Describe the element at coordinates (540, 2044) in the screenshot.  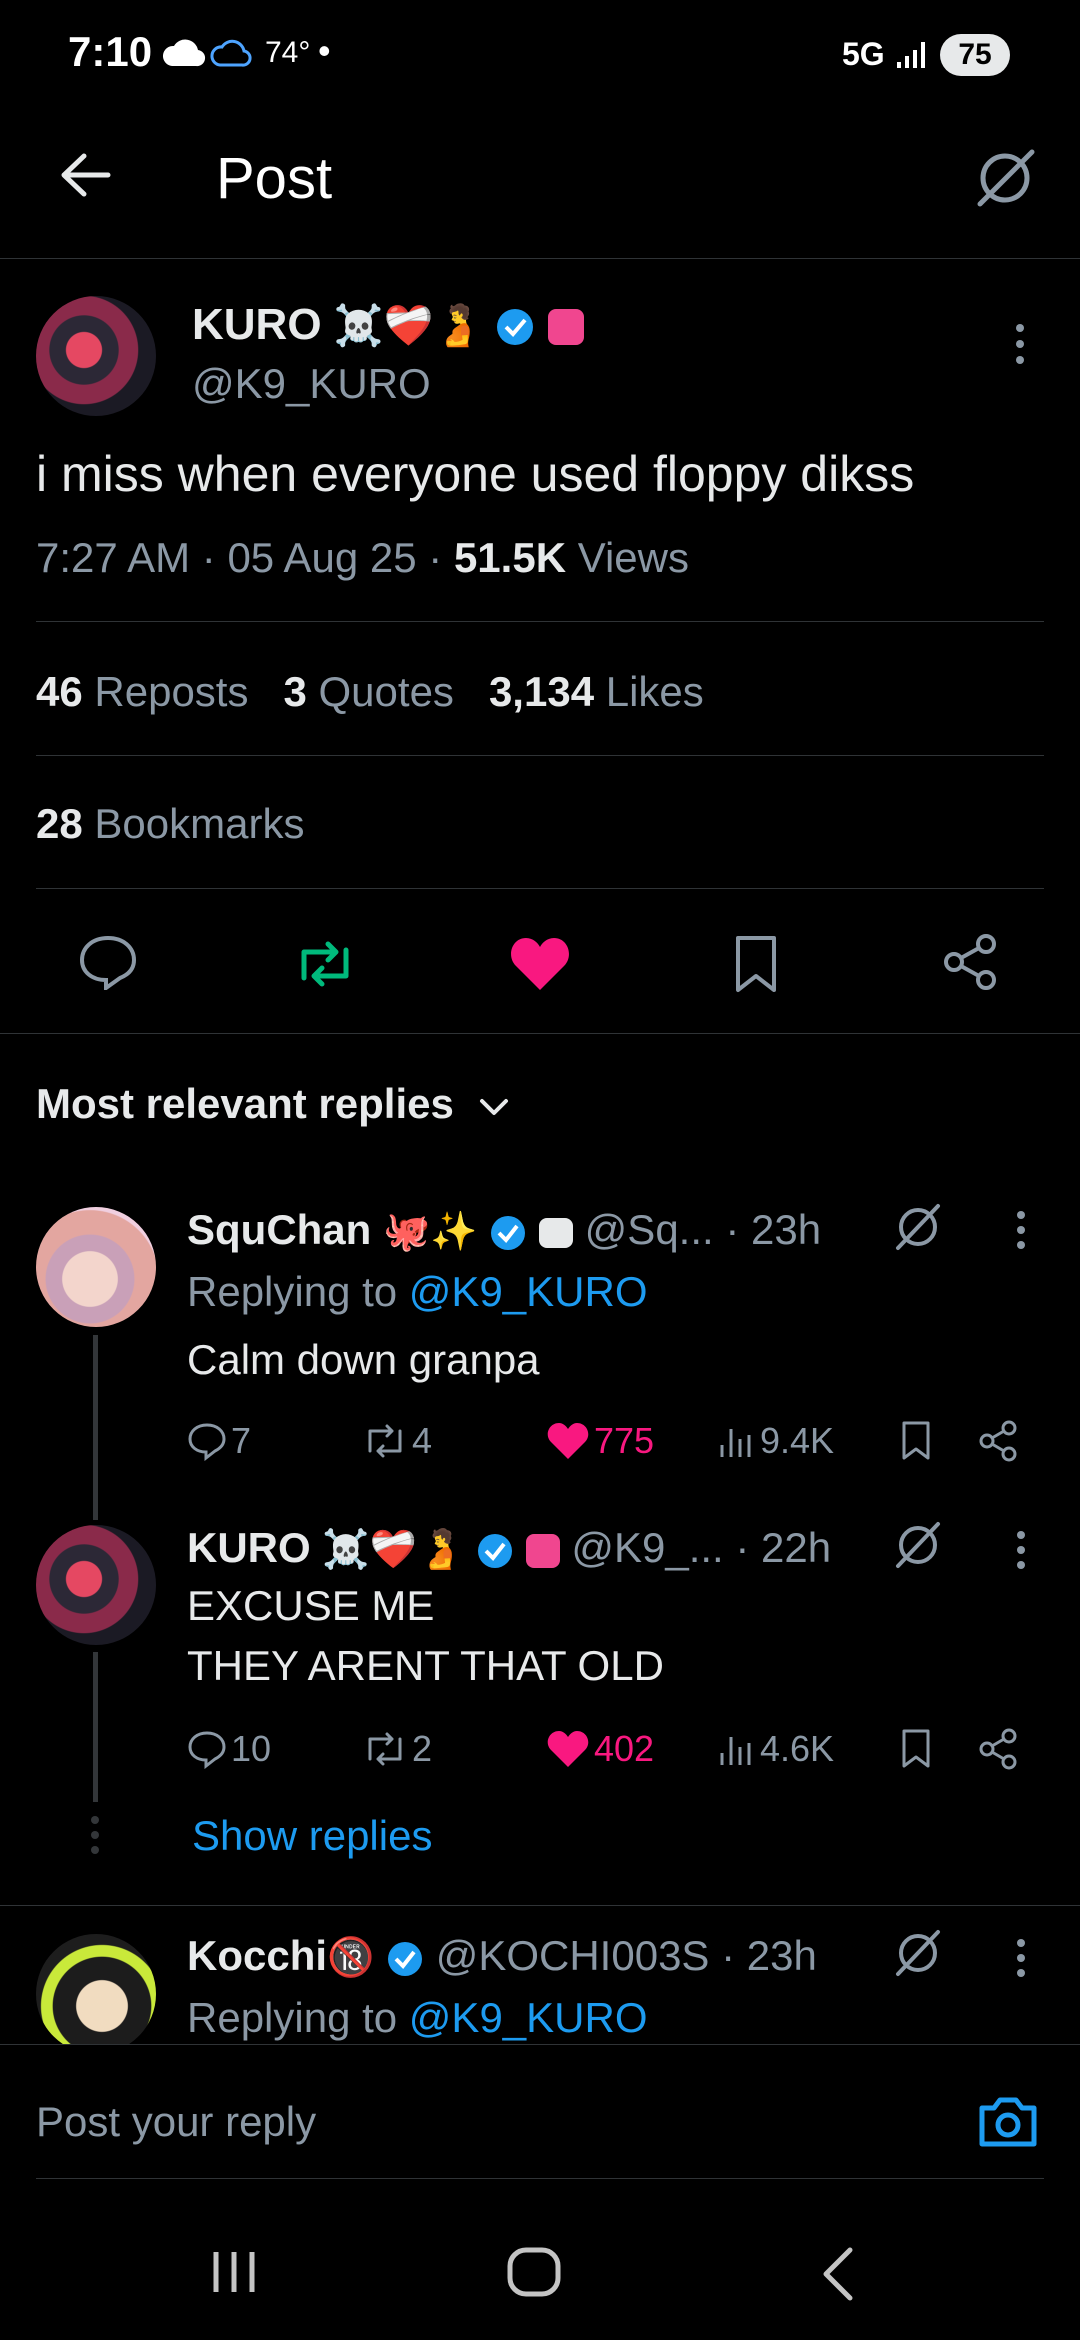
I see `composer-divider` at that location.